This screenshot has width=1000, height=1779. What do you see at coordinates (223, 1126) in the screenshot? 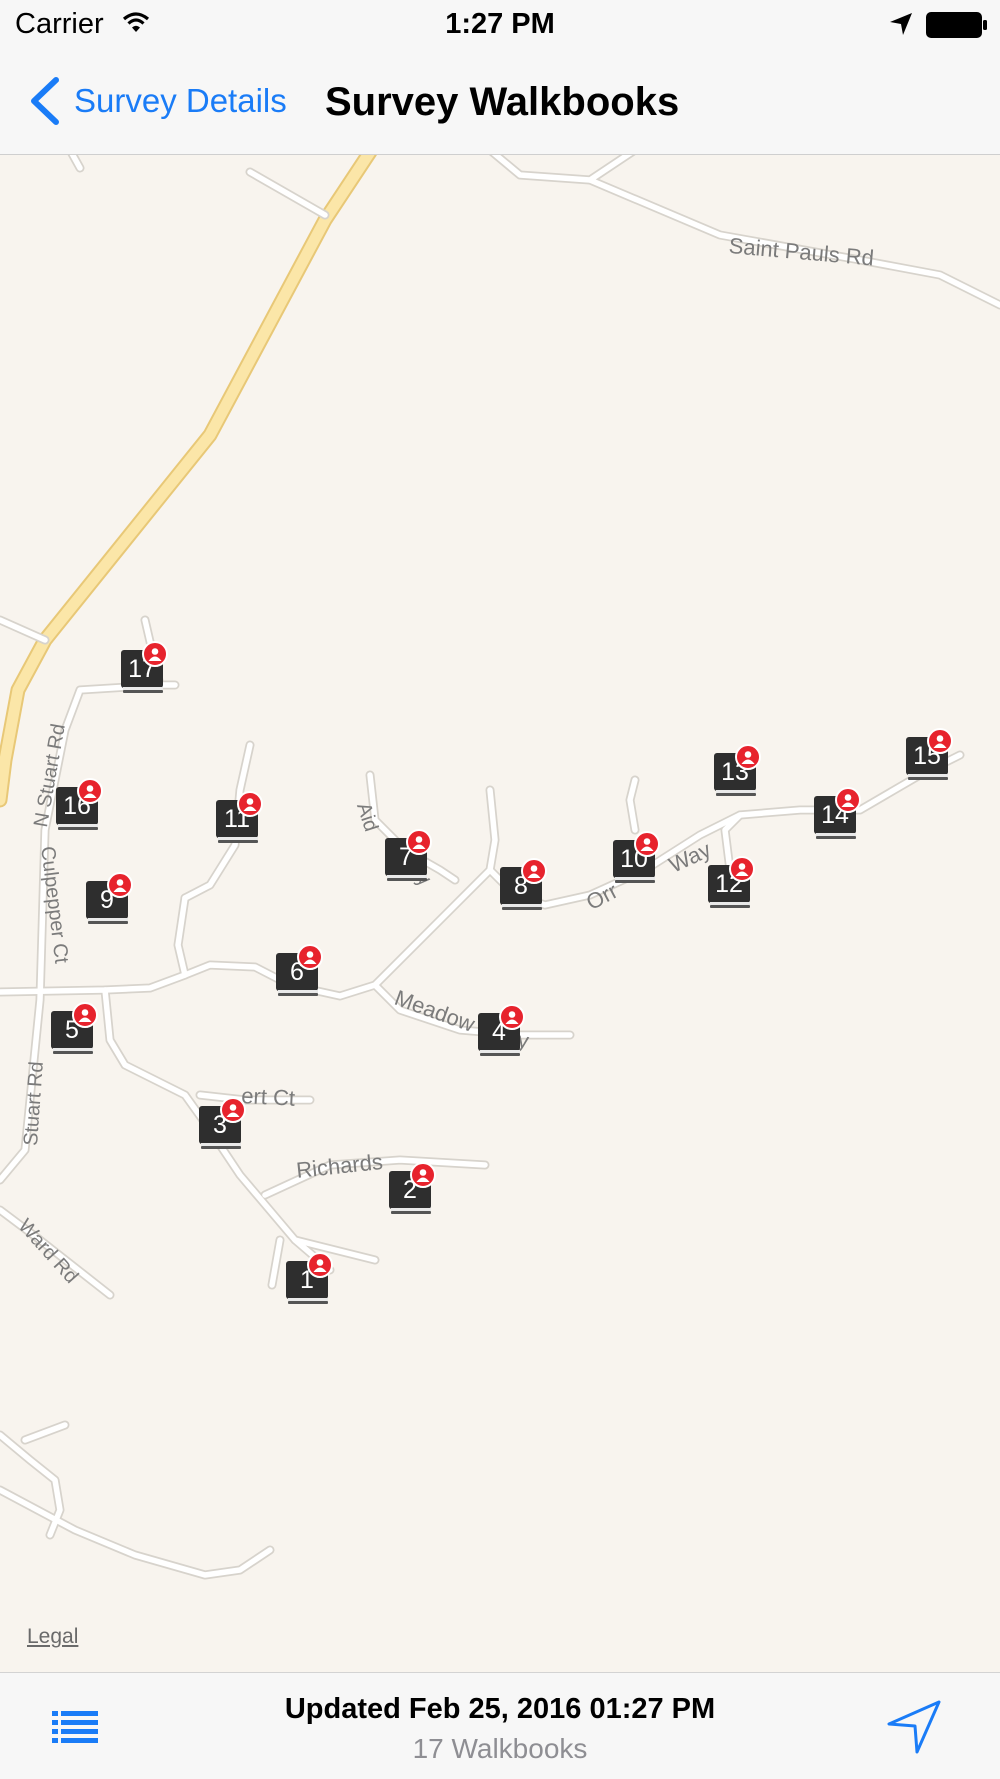
I see `walkbook-pin: 3` at bounding box center [223, 1126].